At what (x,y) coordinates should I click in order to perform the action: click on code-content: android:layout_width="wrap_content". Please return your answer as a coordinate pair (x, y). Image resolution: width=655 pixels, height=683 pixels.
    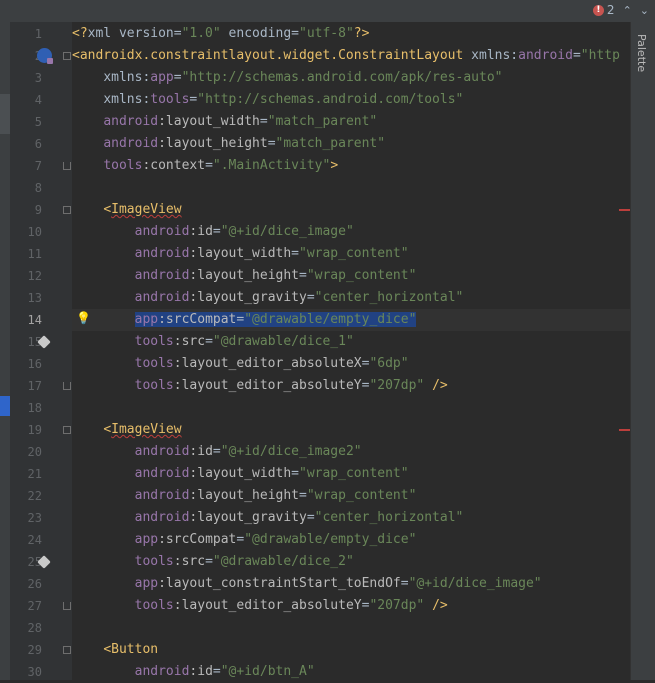
    Looking at the image, I should click on (272, 473).